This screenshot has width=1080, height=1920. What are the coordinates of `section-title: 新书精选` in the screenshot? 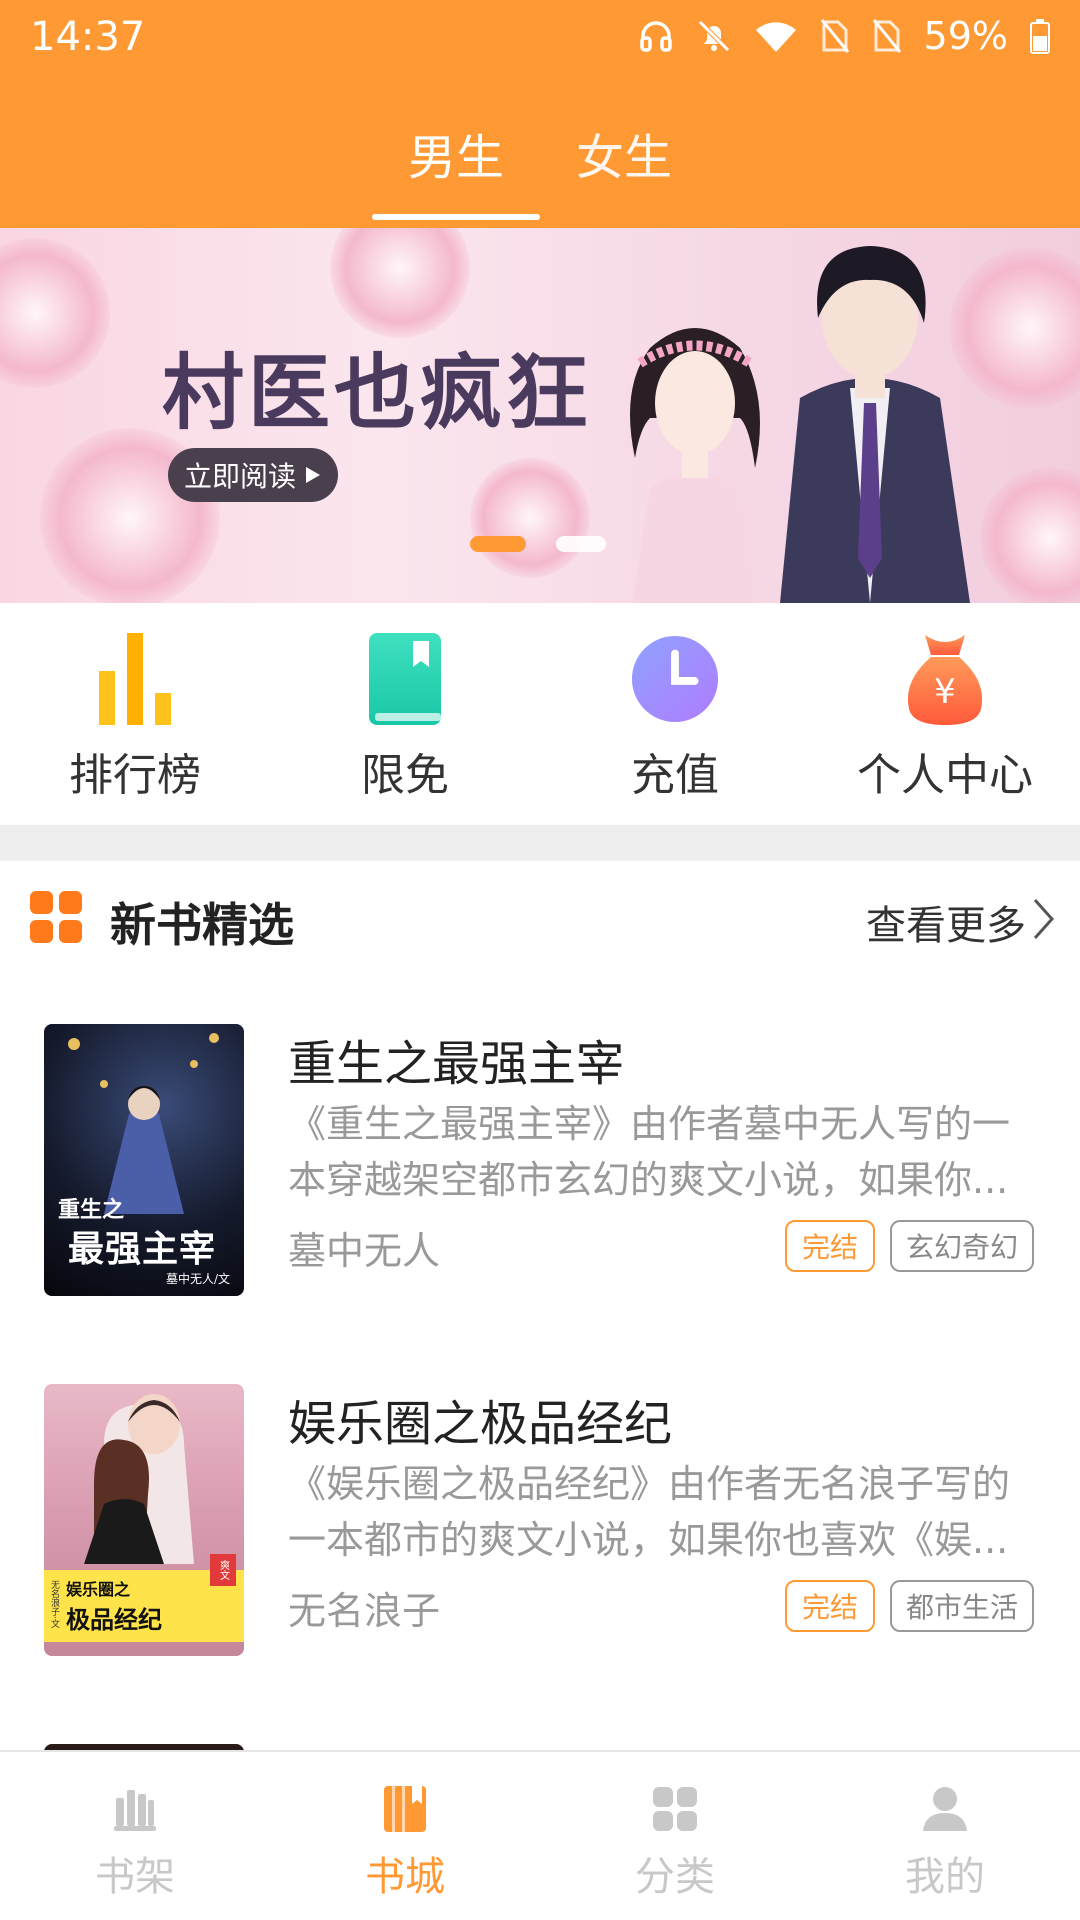 It's located at (202, 925).